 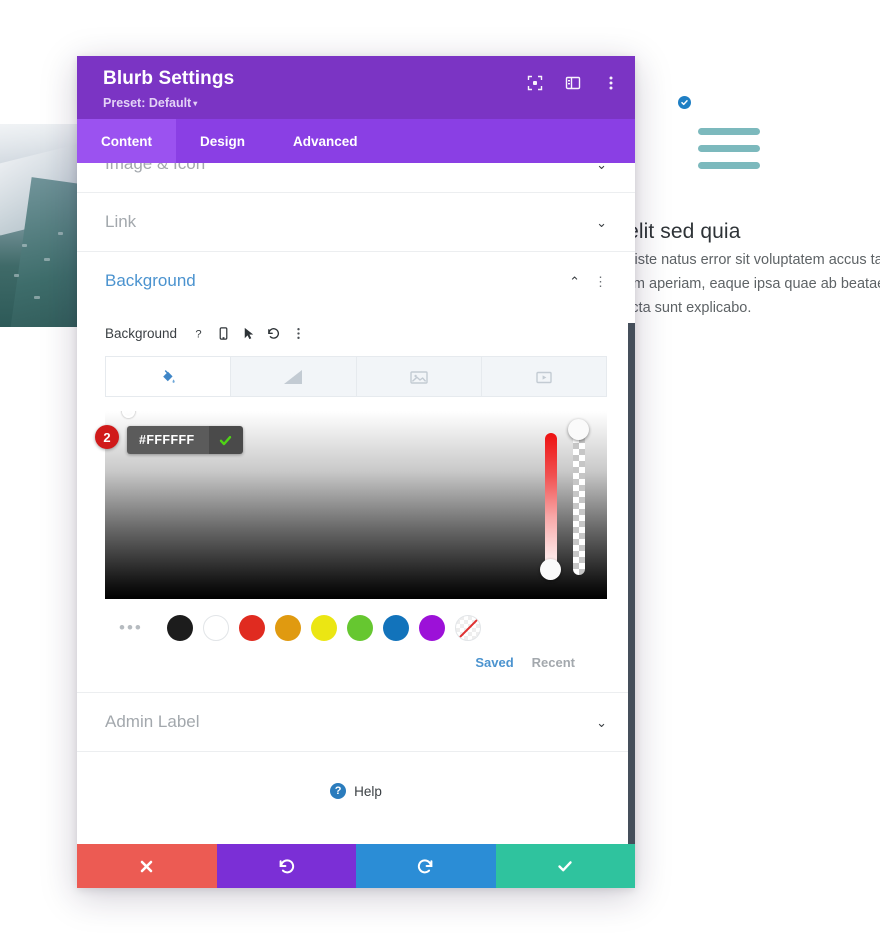 What do you see at coordinates (356, 87) in the screenshot?
I see `modal-header: Blurb Settings Preset: Default ▾` at bounding box center [356, 87].